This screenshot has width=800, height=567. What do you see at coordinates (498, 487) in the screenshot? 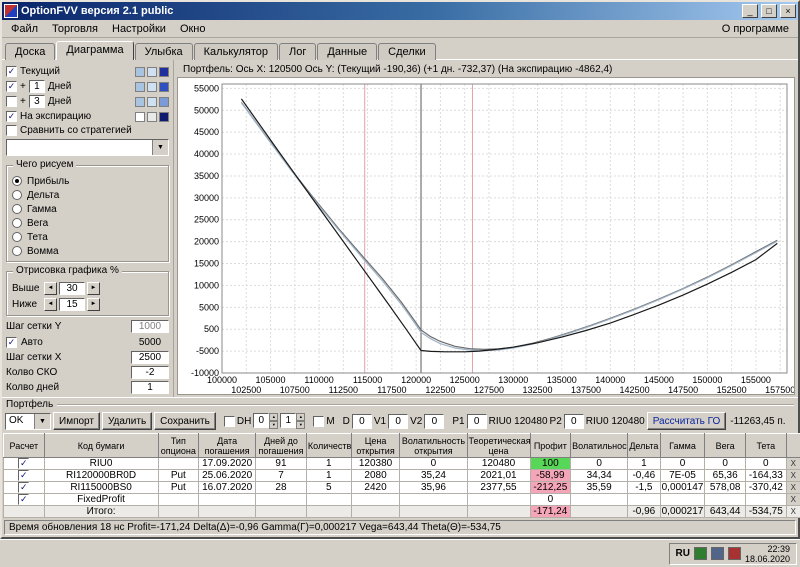
I see `cell-theor_price: 2377,55` at bounding box center [498, 487].